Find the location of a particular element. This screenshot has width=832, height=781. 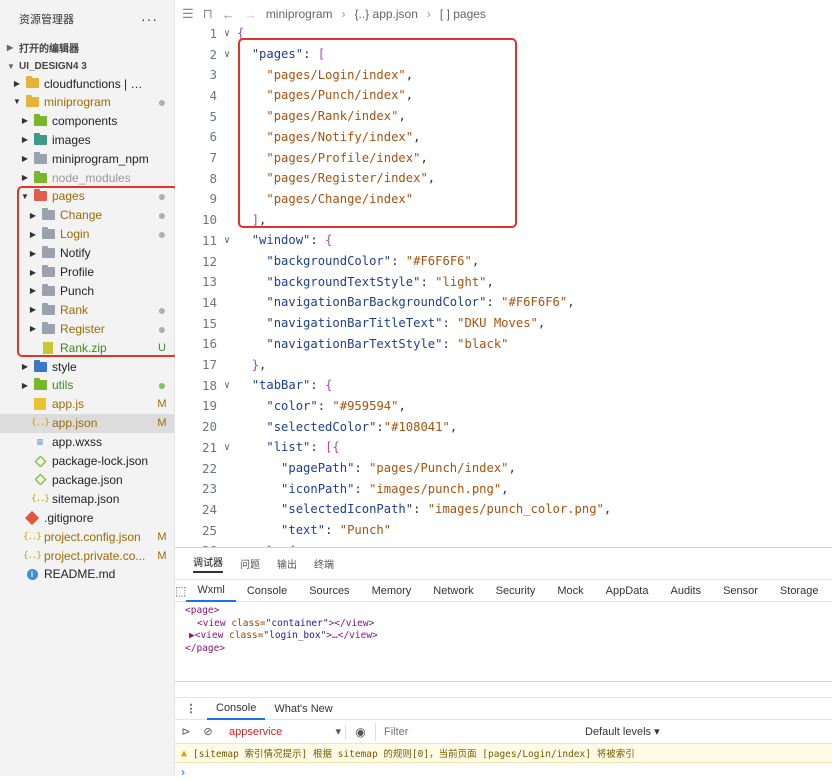

more-actions-icon: ··· is located at coordinates (149, 19).